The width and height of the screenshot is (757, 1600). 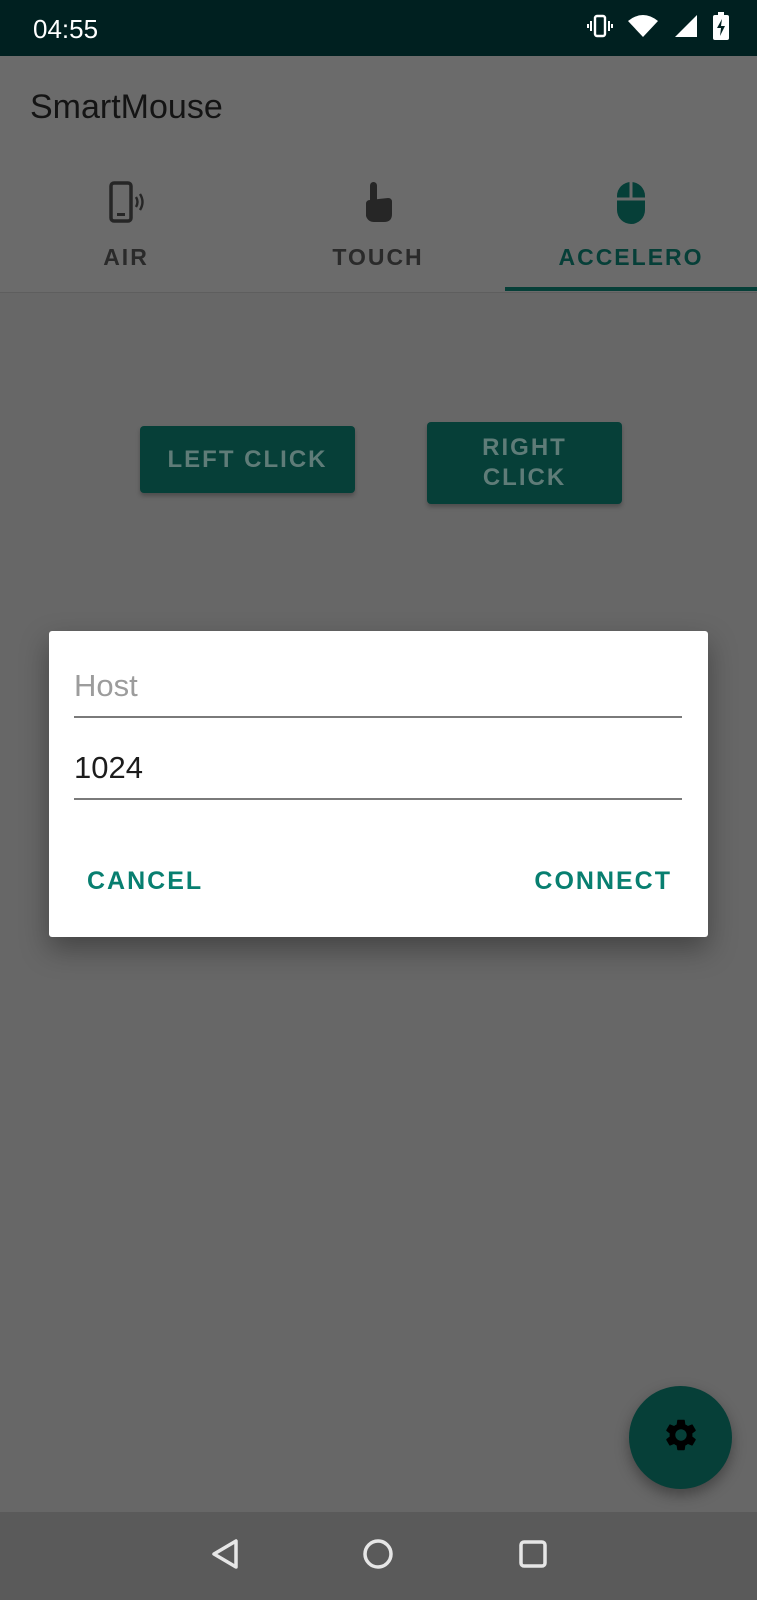 What do you see at coordinates (247, 459) in the screenshot?
I see `left-click-button: LEFT CLICK` at bounding box center [247, 459].